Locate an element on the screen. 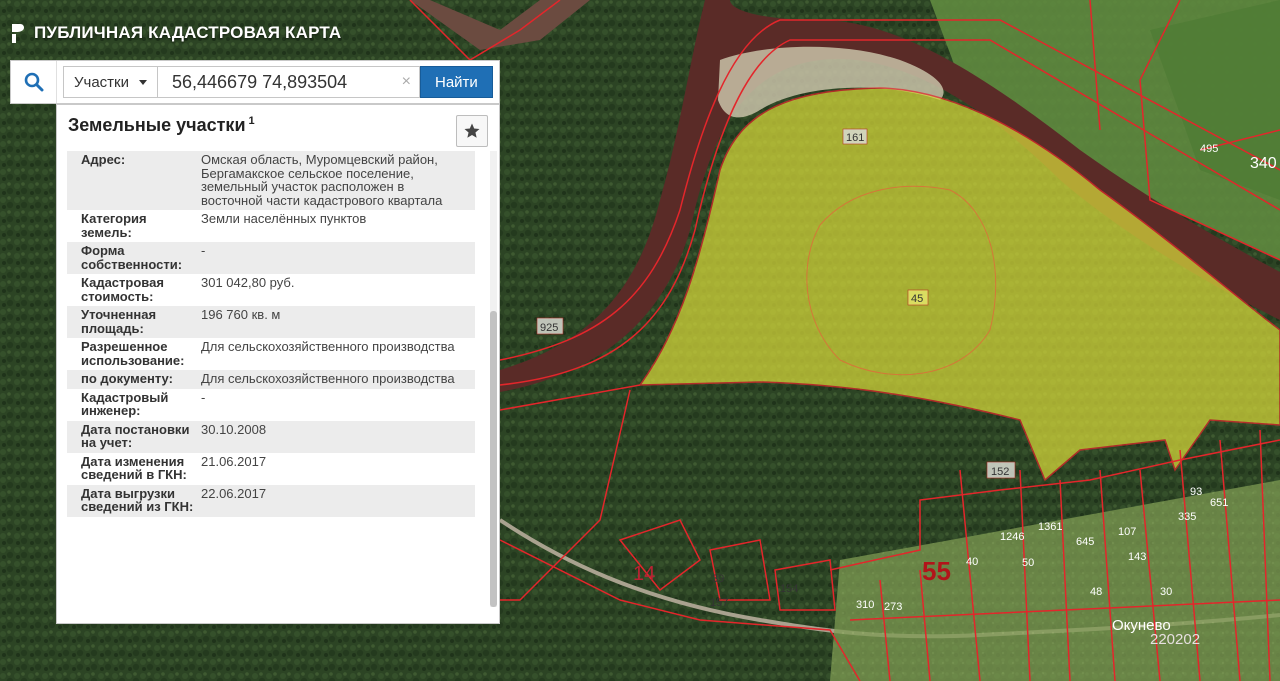  parcel-label: 40 is located at coordinates (972, 562).